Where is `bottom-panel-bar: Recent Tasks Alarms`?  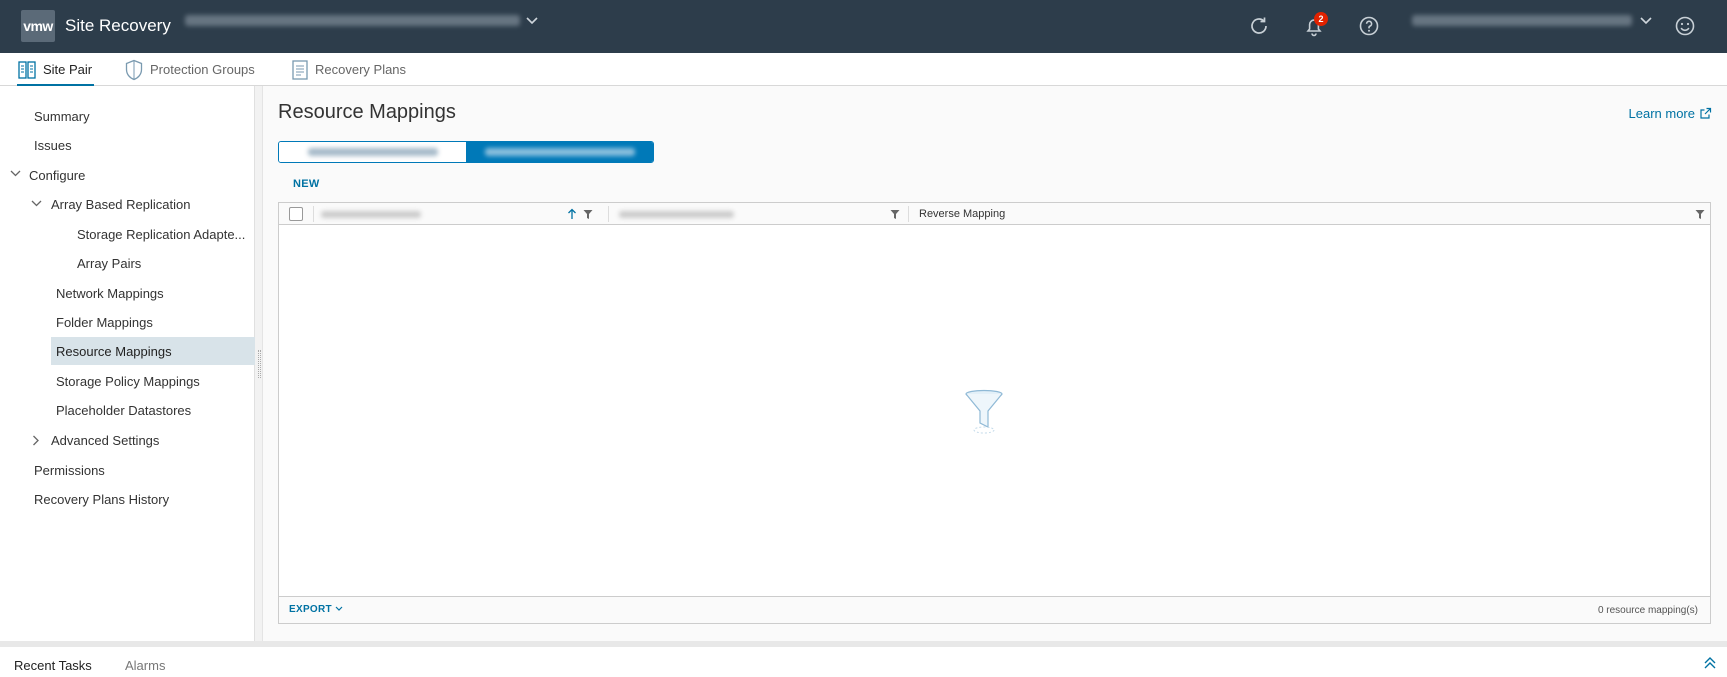
bottom-panel-bar: Recent Tasks Alarms is located at coordinates (863, 659).